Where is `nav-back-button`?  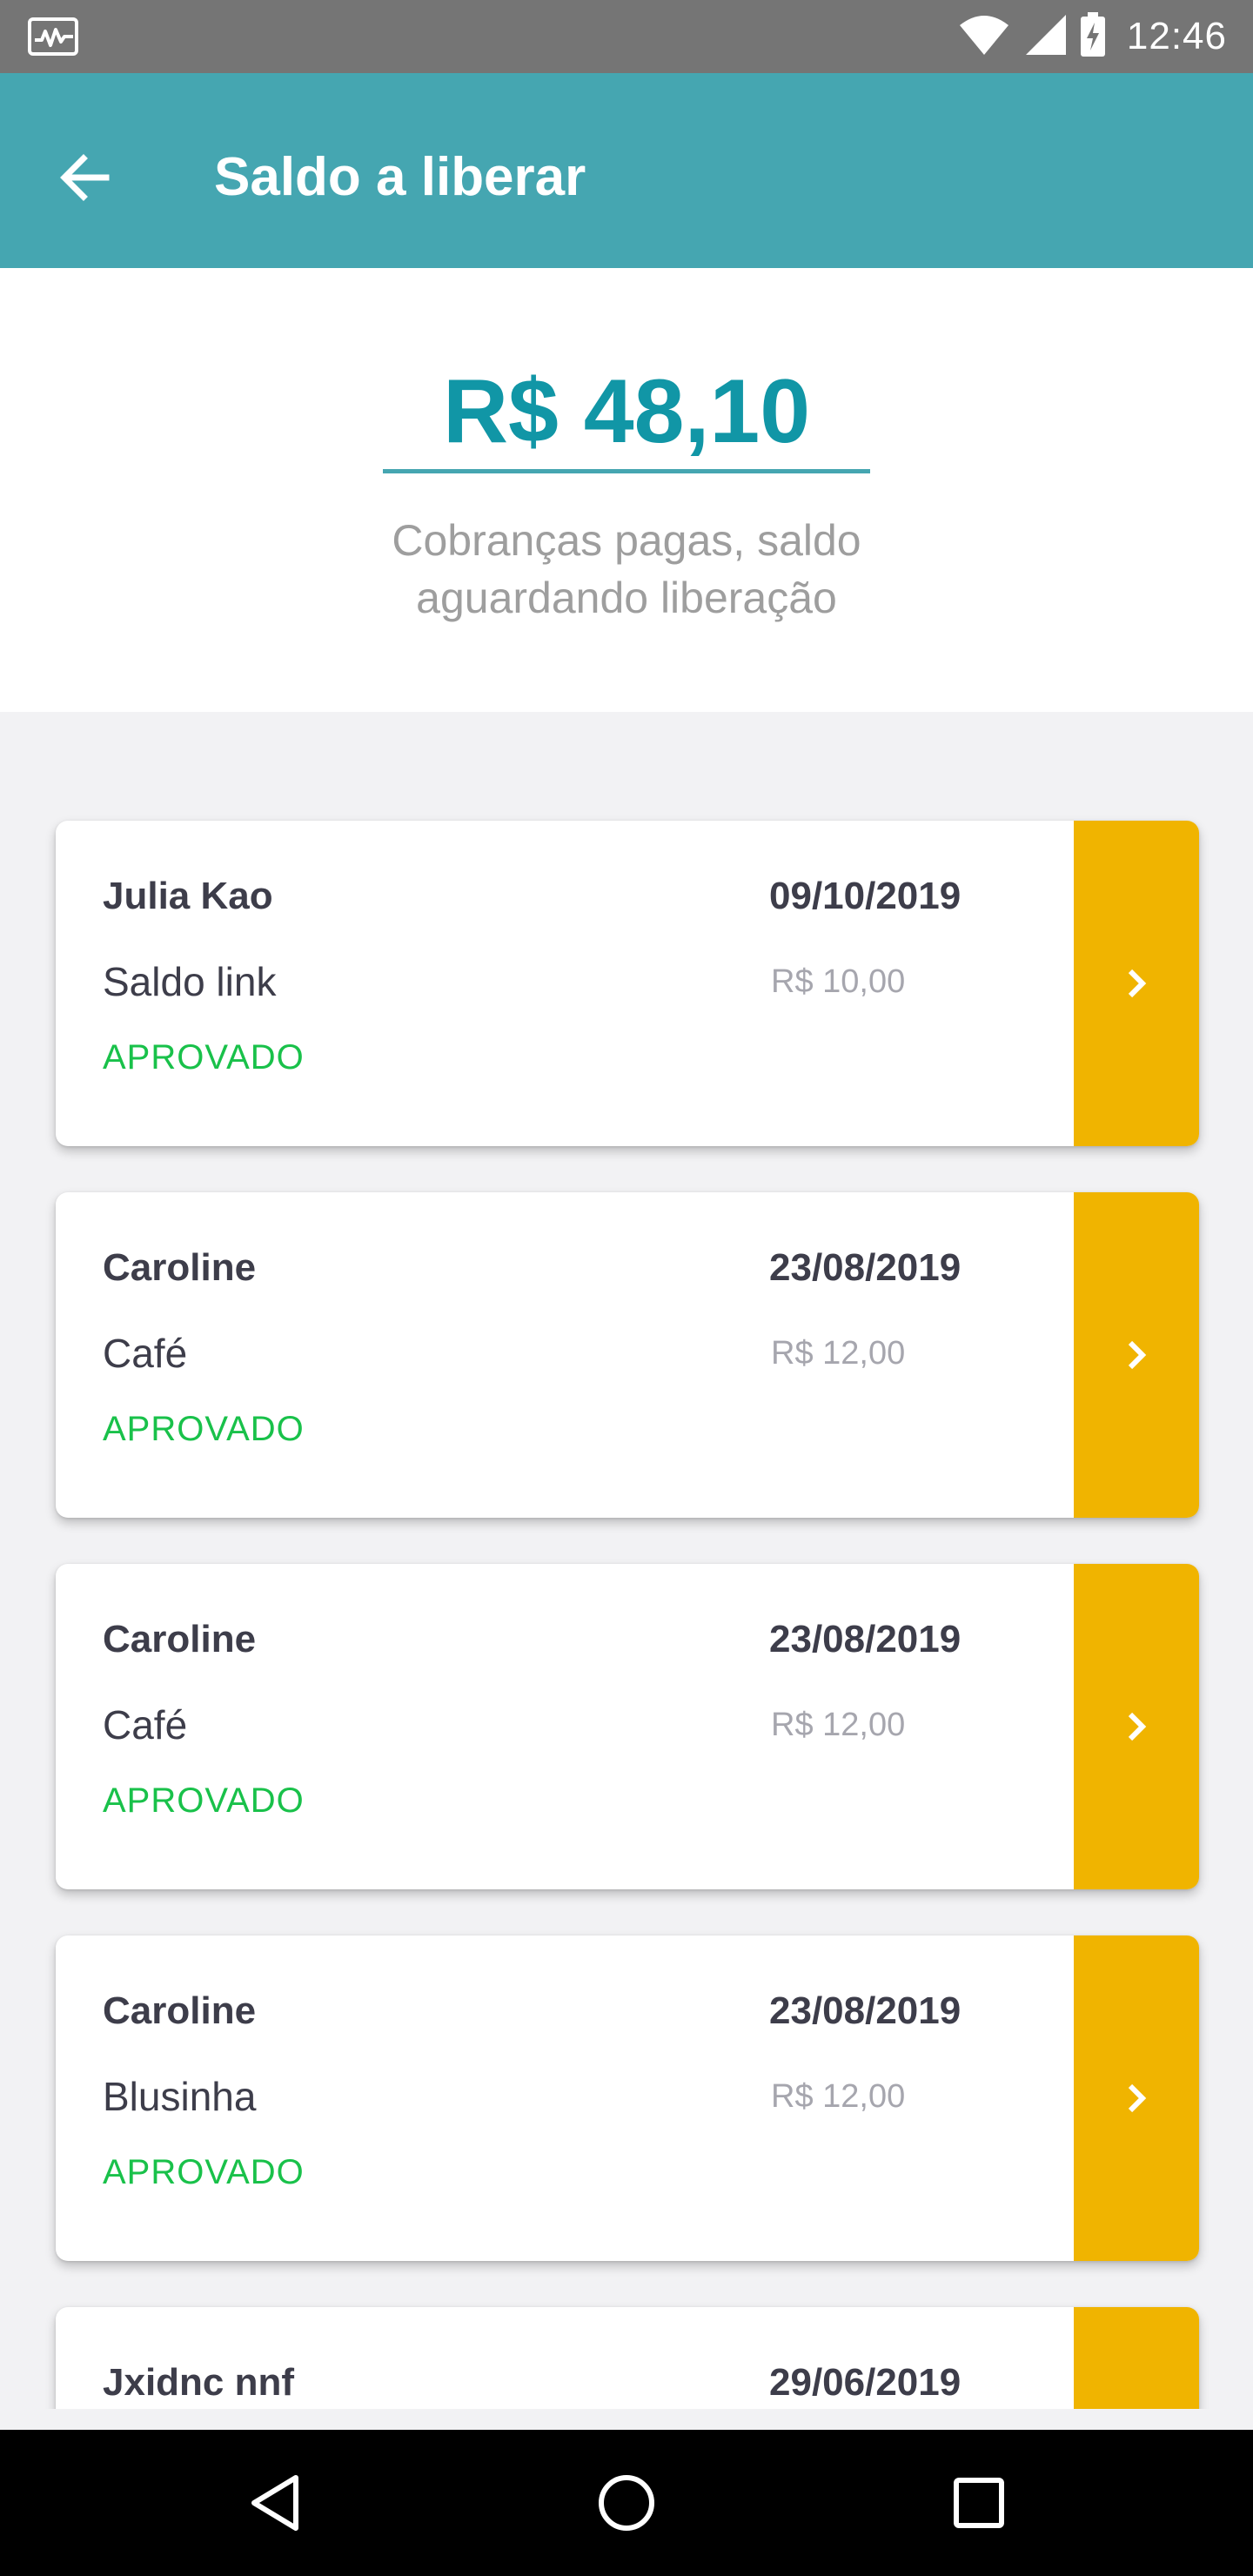
nav-back-button is located at coordinates (274, 2502).